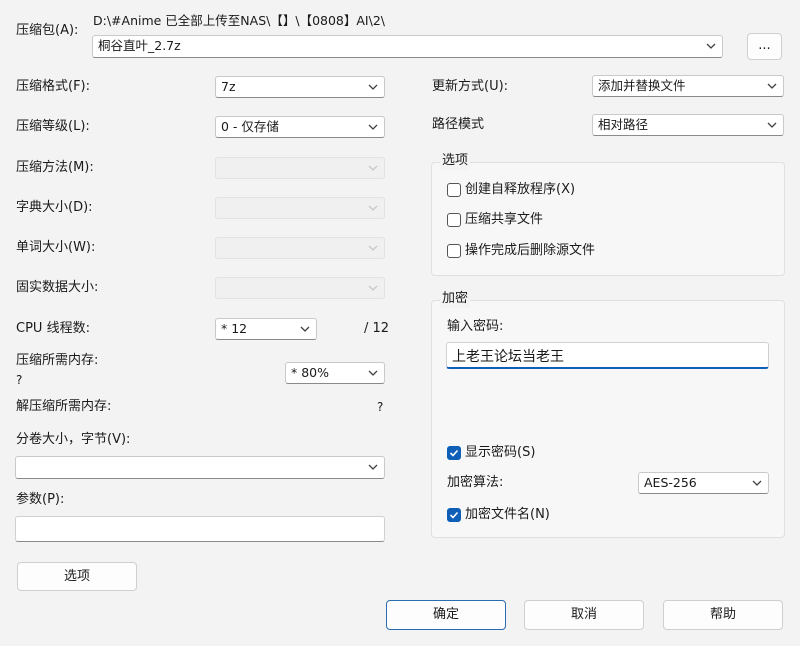 The height and width of the screenshot is (646, 800). Describe the element at coordinates (300, 208) in the screenshot. I see `dict-combo` at that location.